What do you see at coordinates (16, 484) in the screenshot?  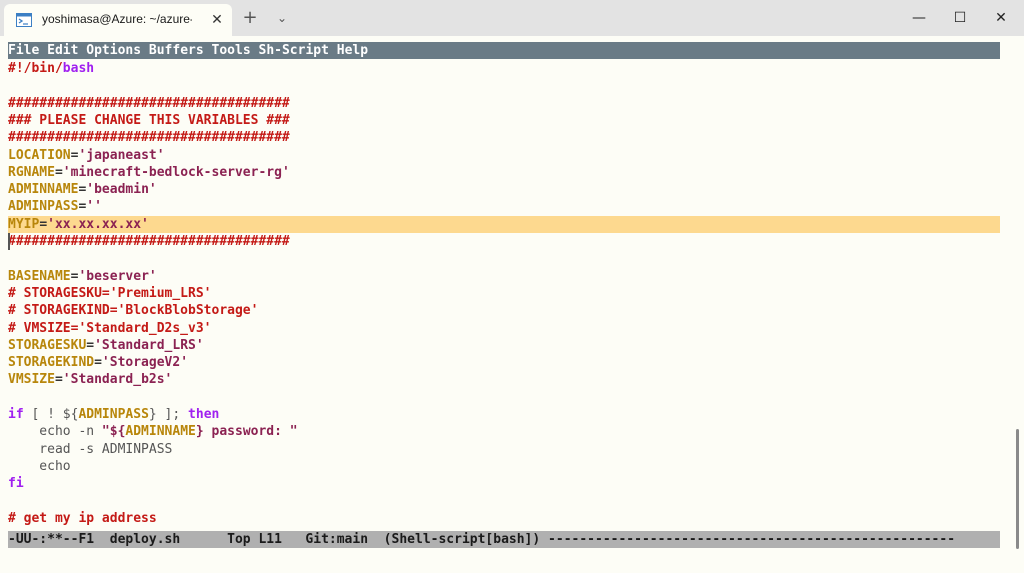 I see `code-token: fi` at bounding box center [16, 484].